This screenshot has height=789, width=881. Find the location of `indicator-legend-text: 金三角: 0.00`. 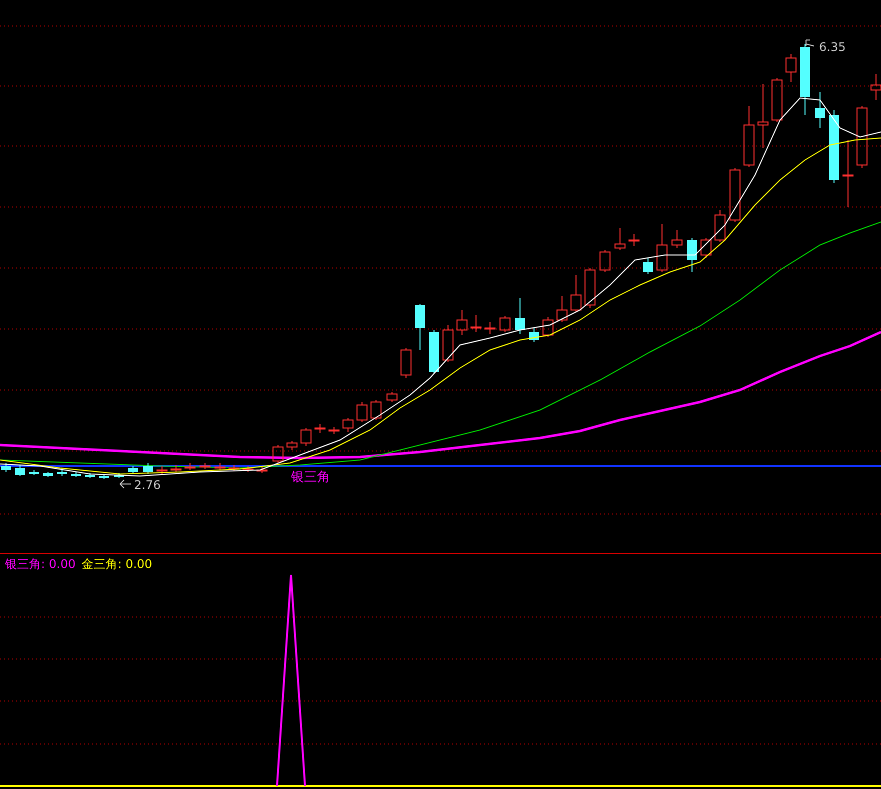

indicator-legend-text: 金三角: 0.00 is located at coordinates (117, 564).